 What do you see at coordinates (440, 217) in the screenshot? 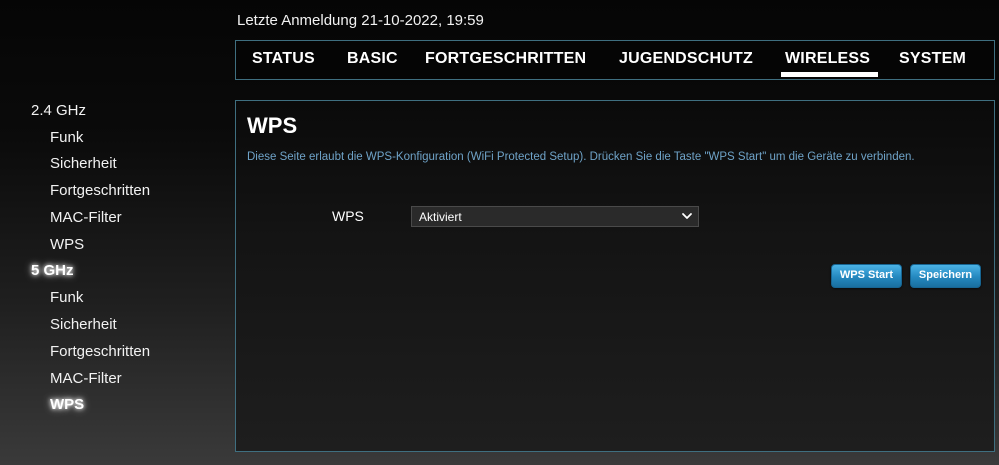
I see `wps-select-value: Aktiviert` at bounding box center [440, 217].